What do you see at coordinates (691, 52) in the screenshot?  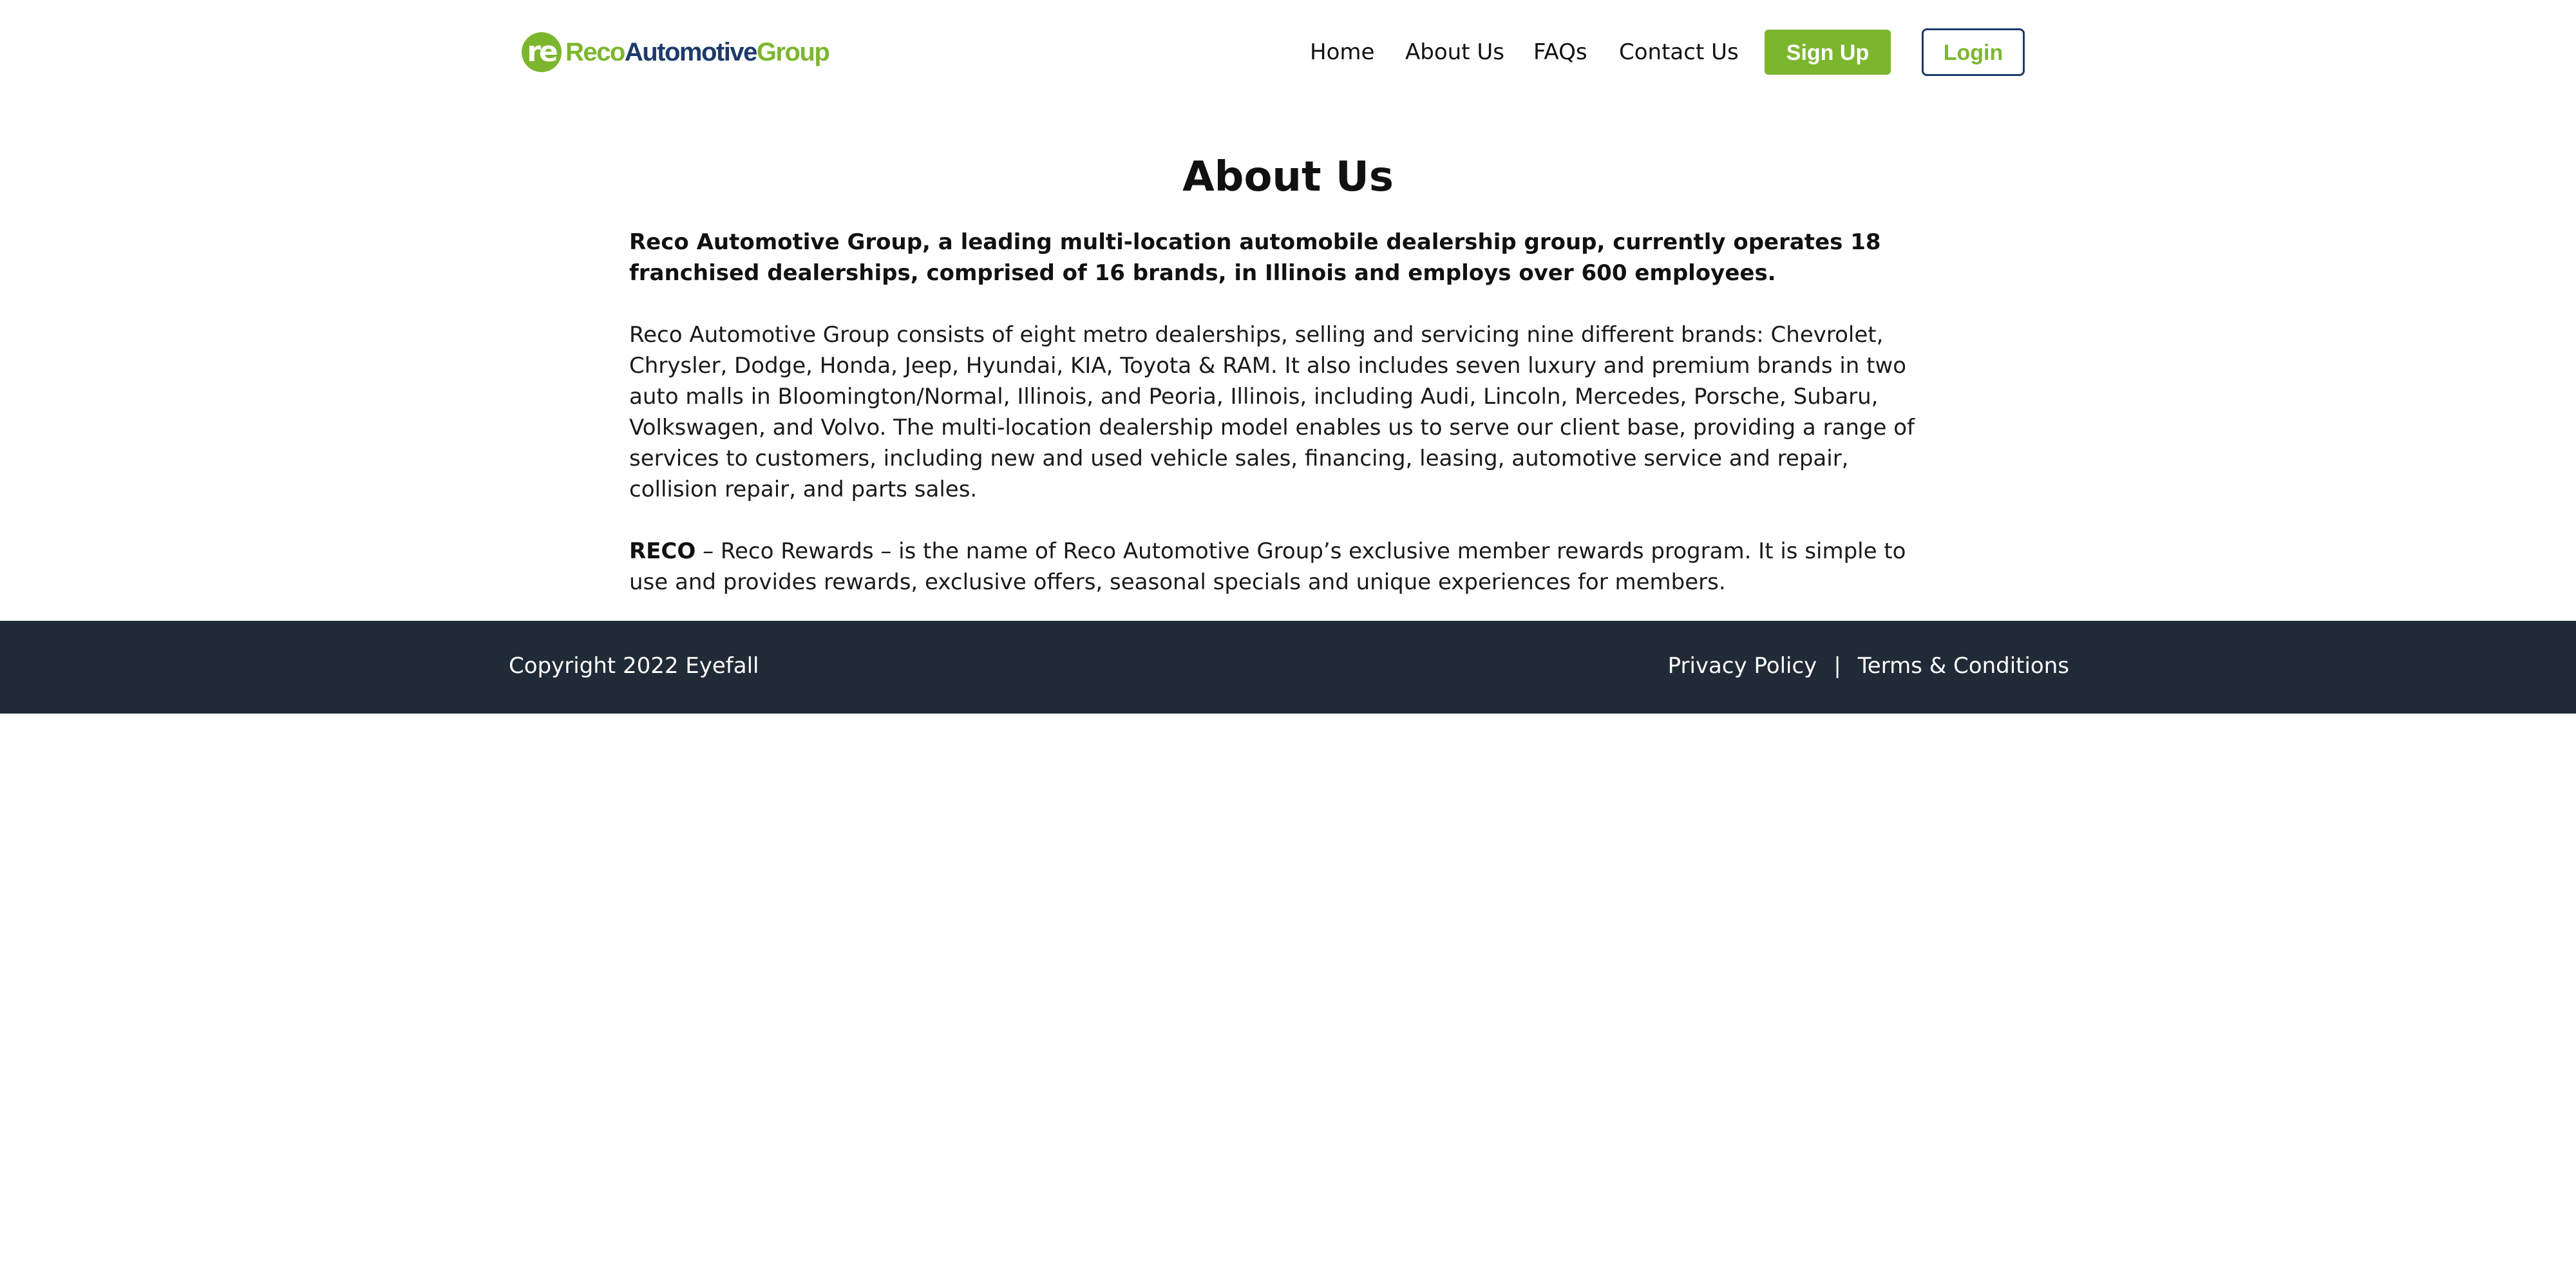 I see `logo-word-automotive: Automotive` at bounding box center [691, 52].